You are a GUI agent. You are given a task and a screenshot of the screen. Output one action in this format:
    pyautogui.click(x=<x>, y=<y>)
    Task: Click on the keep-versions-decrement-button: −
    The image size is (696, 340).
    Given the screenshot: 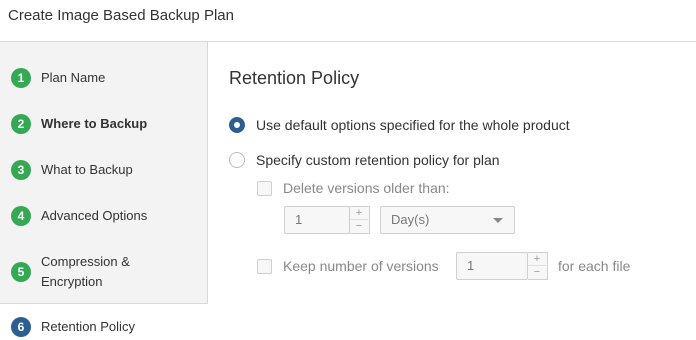 What is the action you would take?
    pyautogui.click(x=537, y=272)
    